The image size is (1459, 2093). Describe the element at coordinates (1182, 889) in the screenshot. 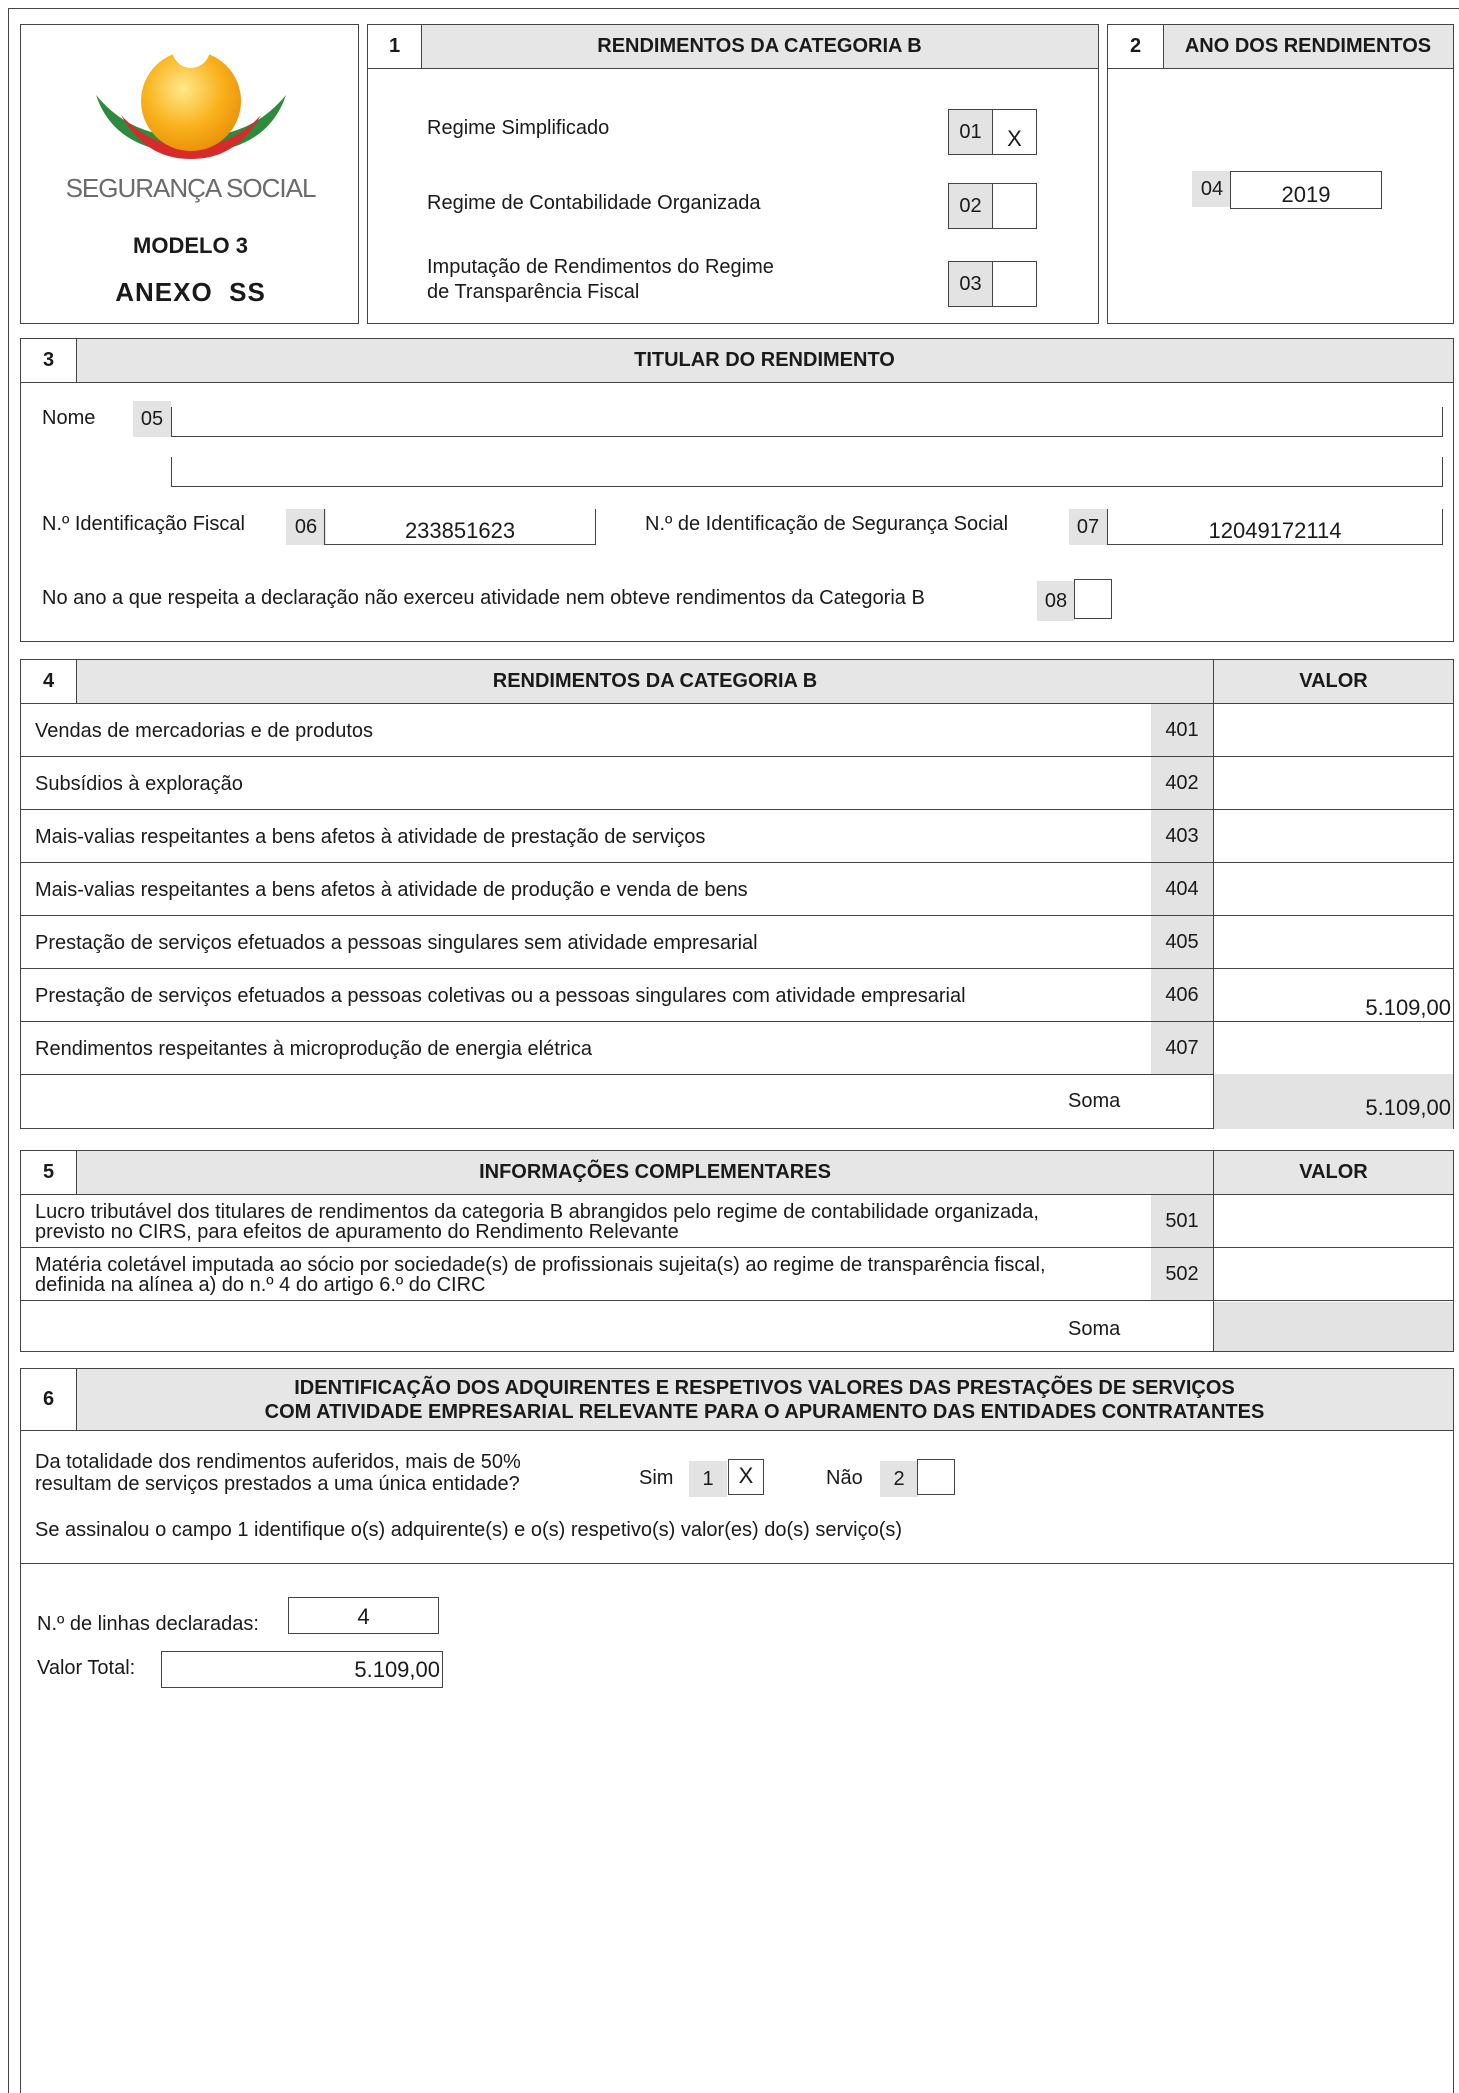

I see `code-404: 404` at that location.